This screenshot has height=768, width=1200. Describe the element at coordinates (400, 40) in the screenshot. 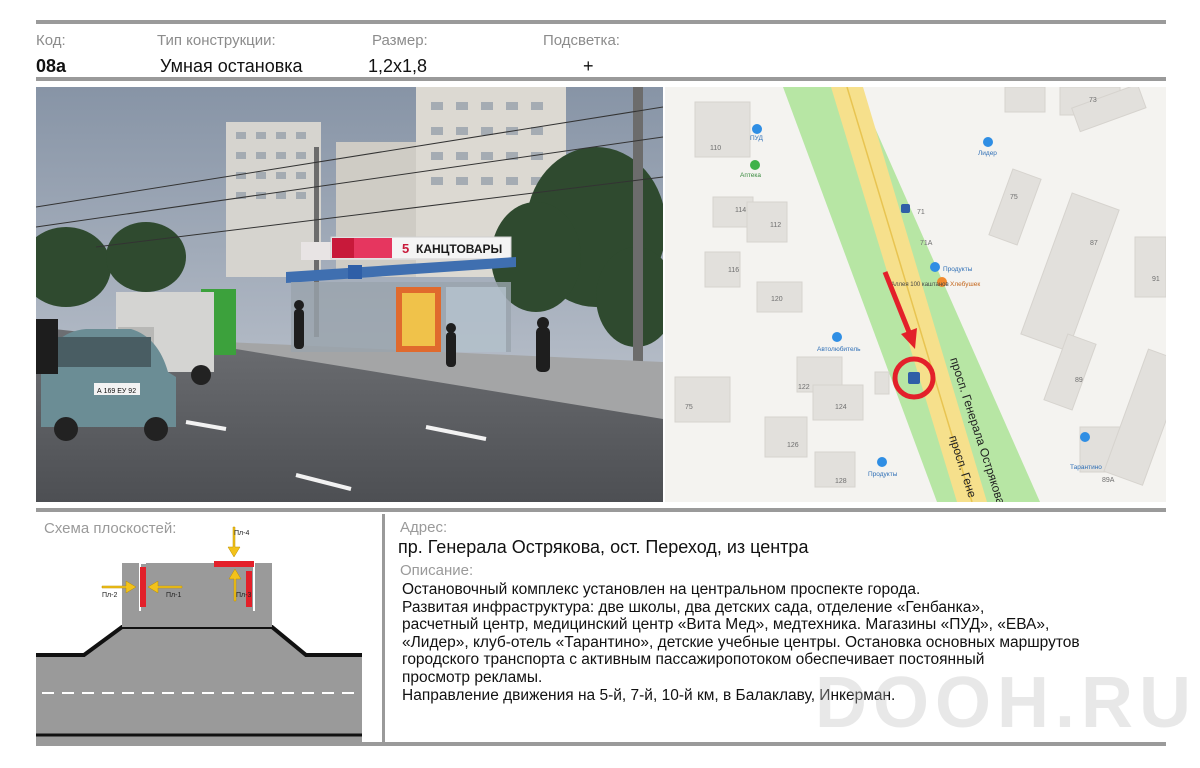

I see `size-label: Размер:` at that location.